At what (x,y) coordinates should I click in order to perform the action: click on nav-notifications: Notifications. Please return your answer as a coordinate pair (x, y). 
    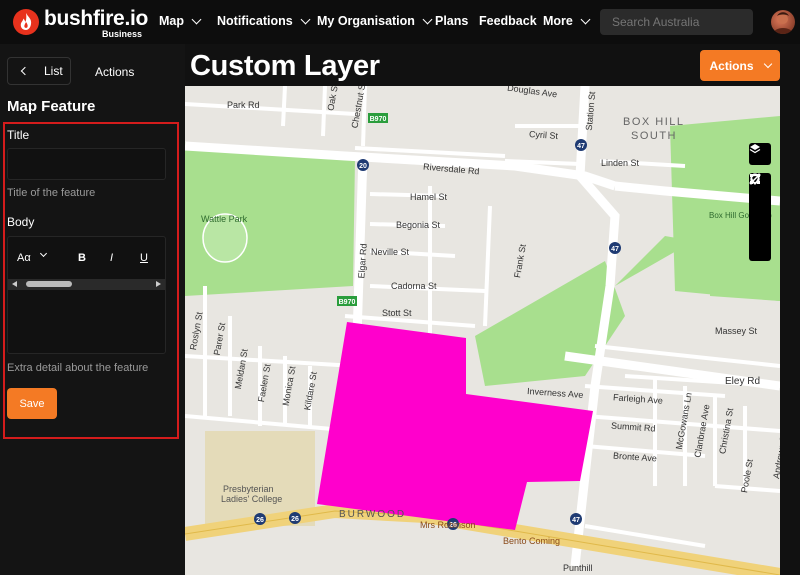
    Looking at the image, I should click on (264, 21).